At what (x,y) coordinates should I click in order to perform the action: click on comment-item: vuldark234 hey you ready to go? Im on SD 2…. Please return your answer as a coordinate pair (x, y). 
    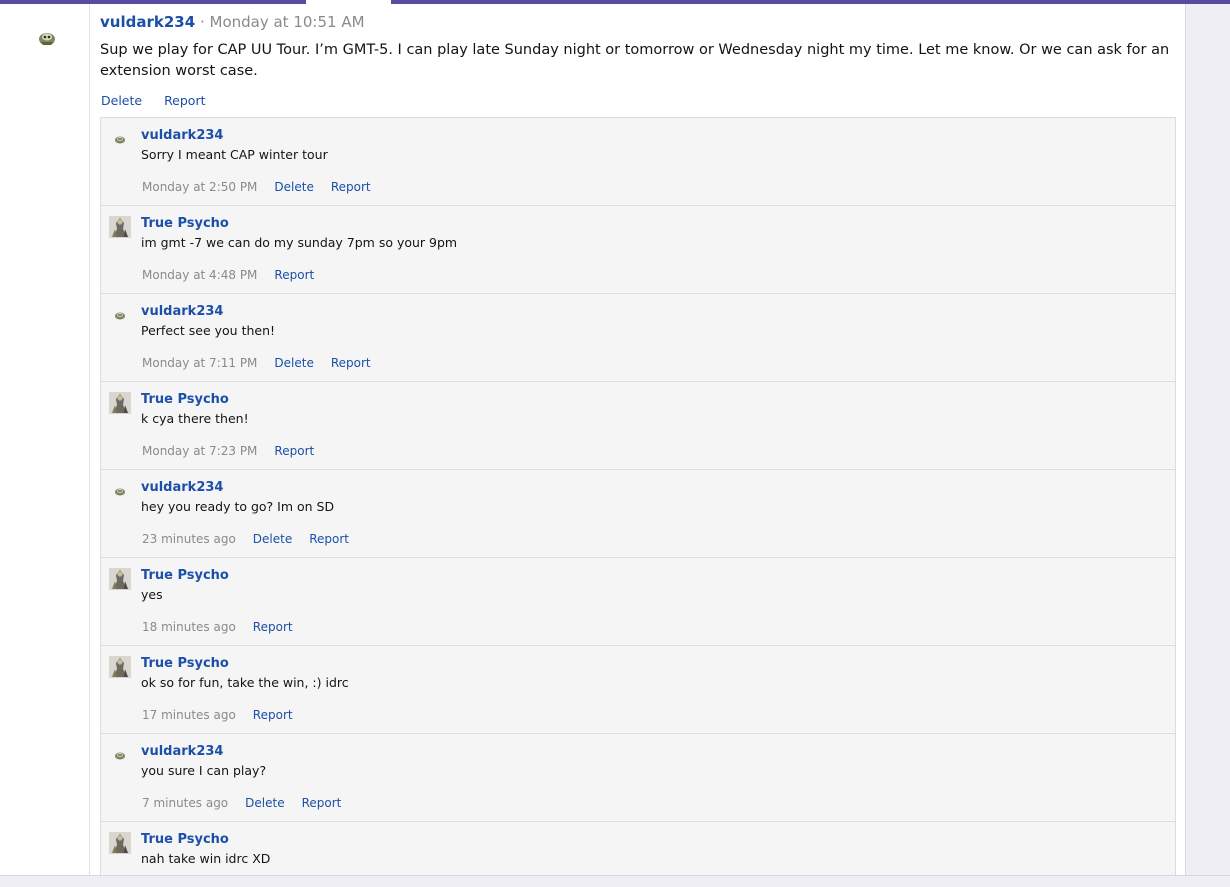
    Looking at the image, I should click on (638, 514).